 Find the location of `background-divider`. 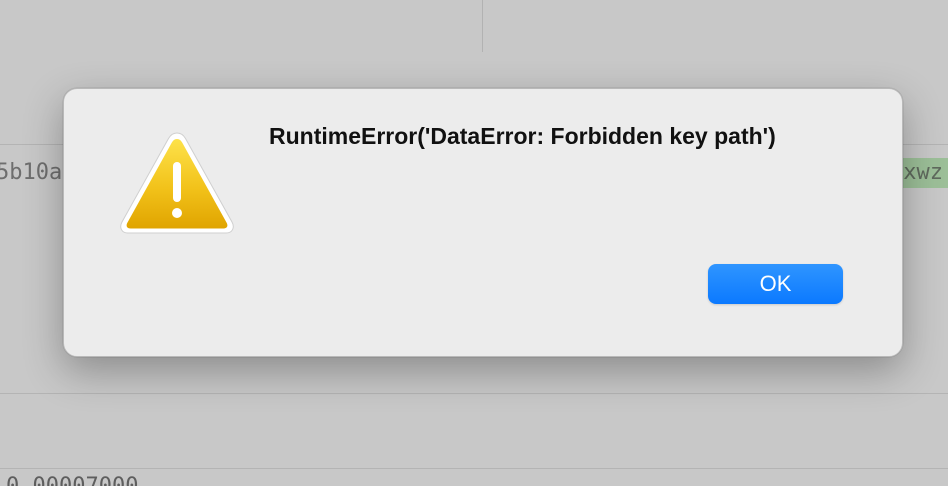

background-divider is located at coordinates (482, 26).